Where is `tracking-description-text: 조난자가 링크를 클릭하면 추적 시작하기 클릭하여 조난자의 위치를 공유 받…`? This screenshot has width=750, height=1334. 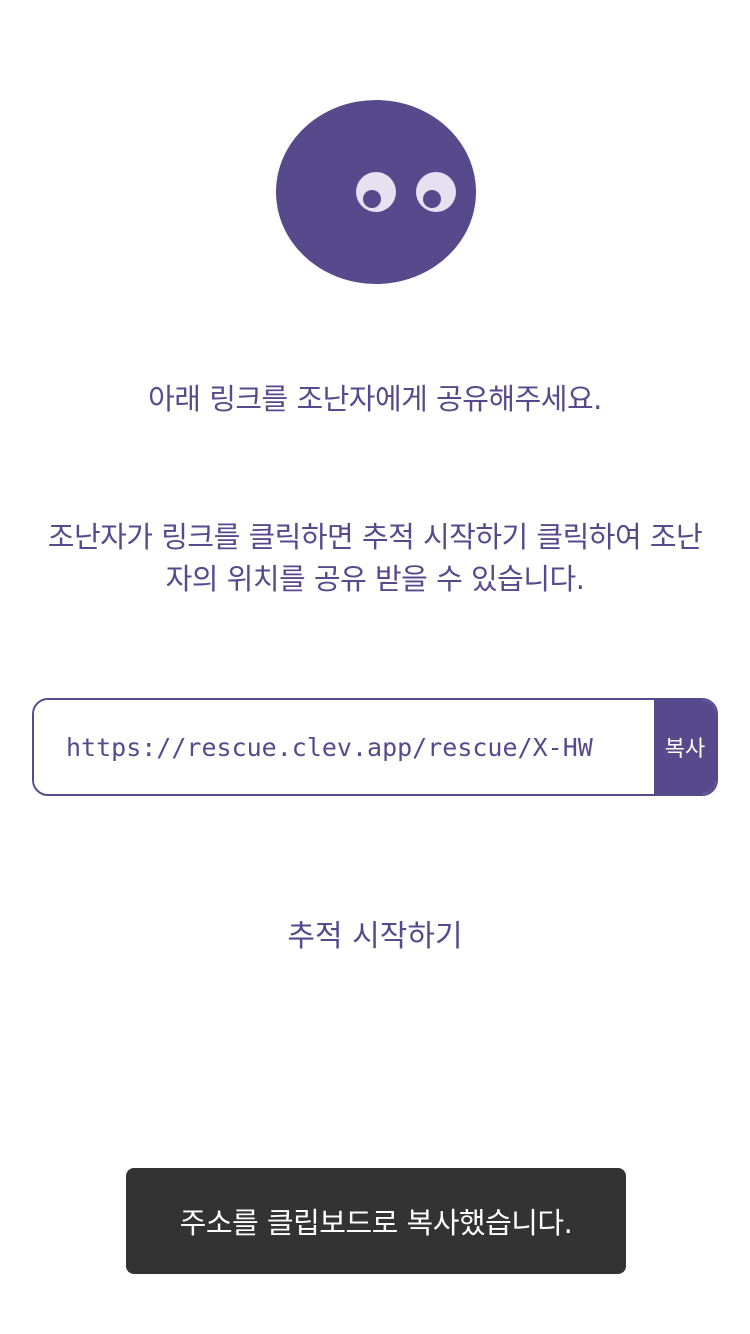
tracking-description-text: 조난자가 링크를 클릭하면 추적 시작하기 클릭하여 조난자의 위치를 공유 받… is located at coordinates (375, 558).